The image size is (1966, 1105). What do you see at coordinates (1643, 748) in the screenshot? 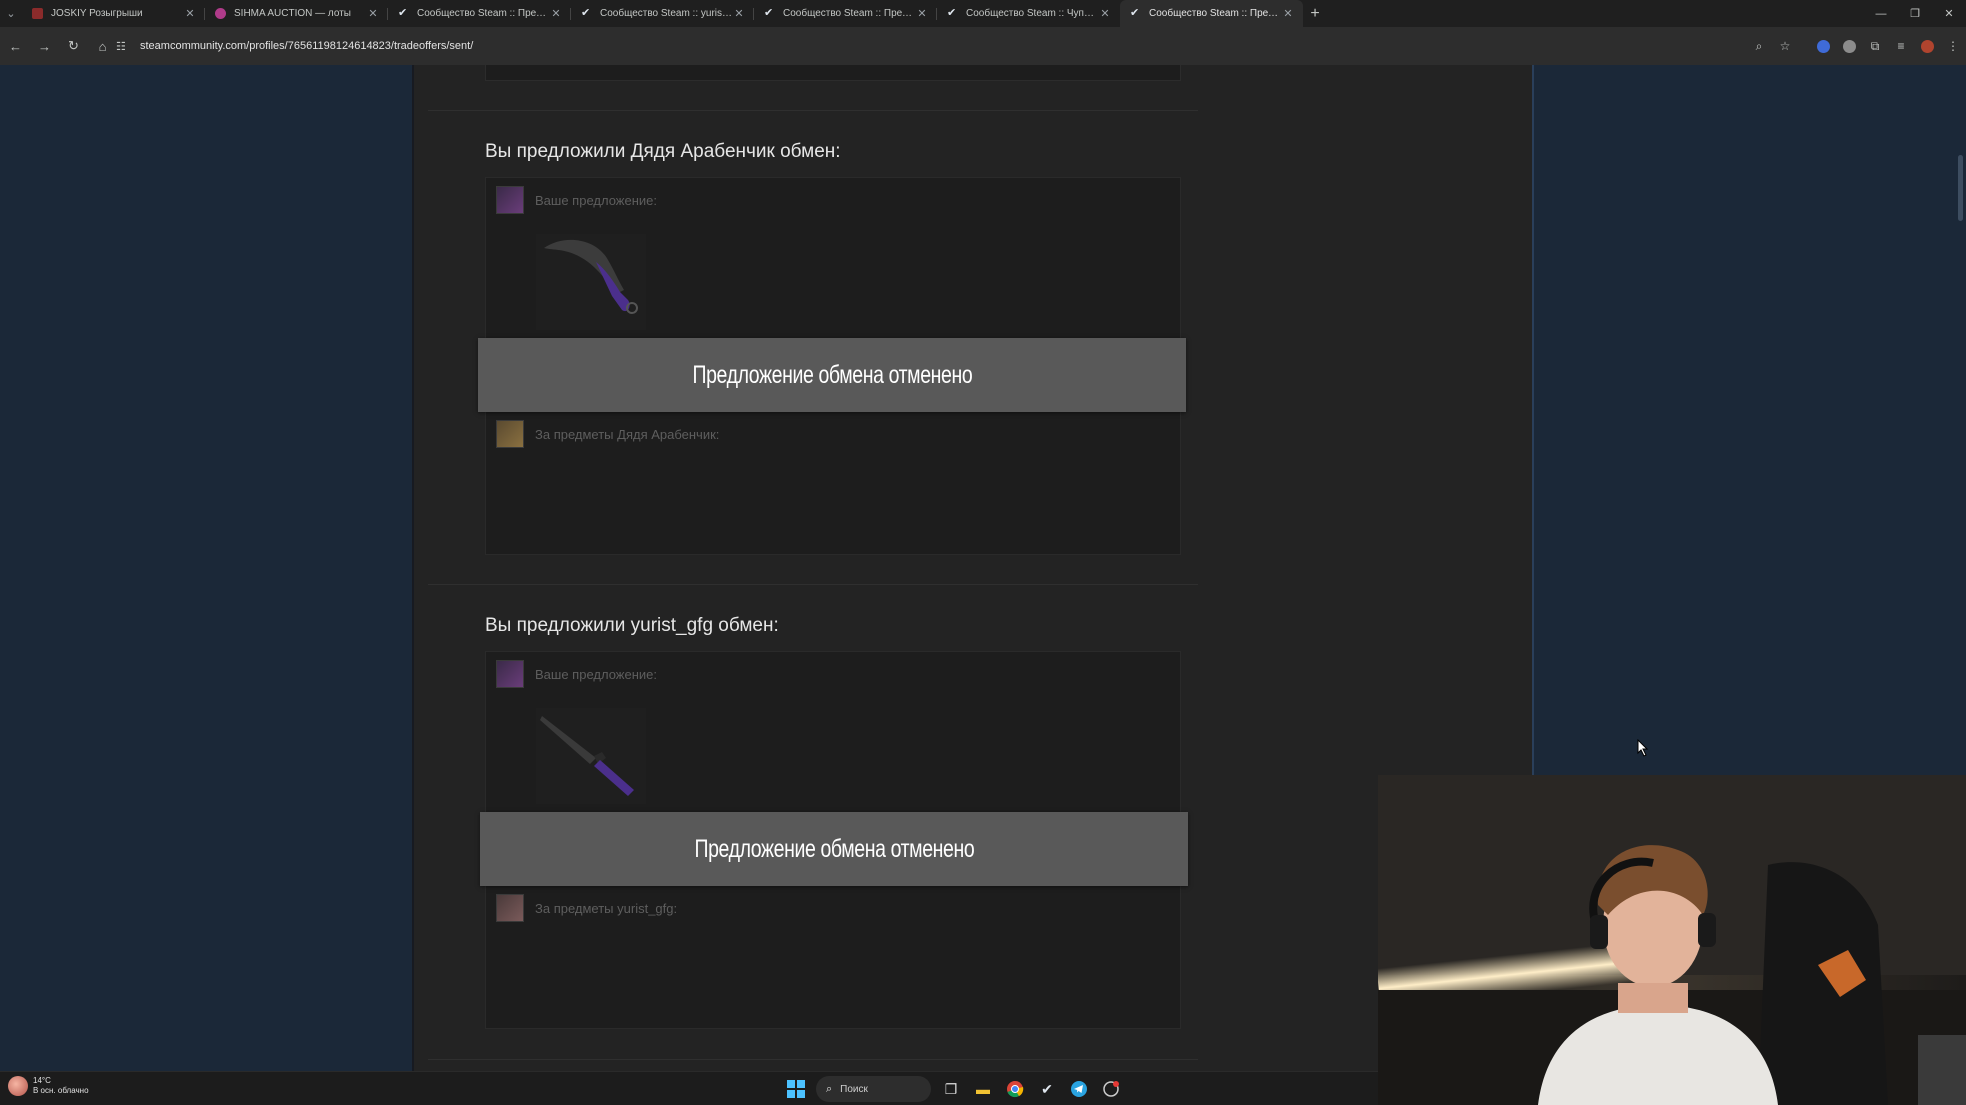
I see `mouse-cursor-icon` at bounding box center [1643, 748].